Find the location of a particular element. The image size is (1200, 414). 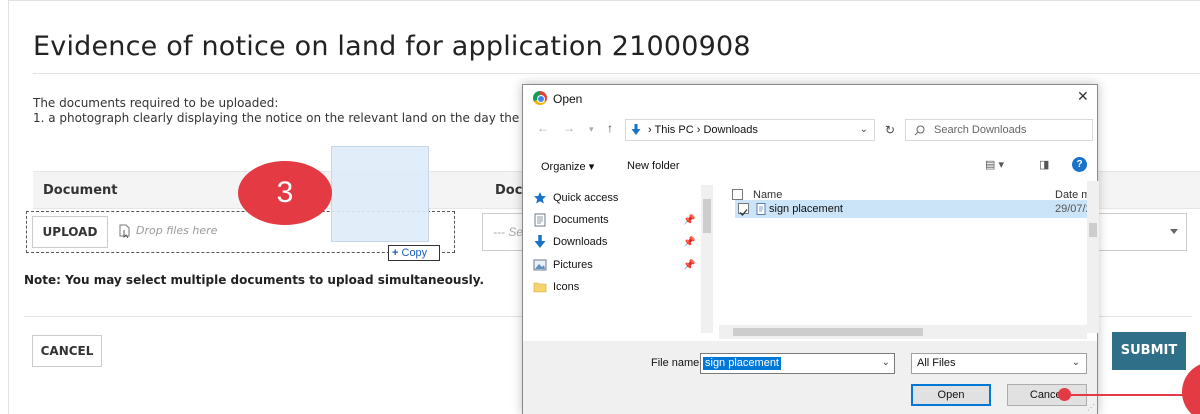

document-file-icon is located at coordinates (761, 209).